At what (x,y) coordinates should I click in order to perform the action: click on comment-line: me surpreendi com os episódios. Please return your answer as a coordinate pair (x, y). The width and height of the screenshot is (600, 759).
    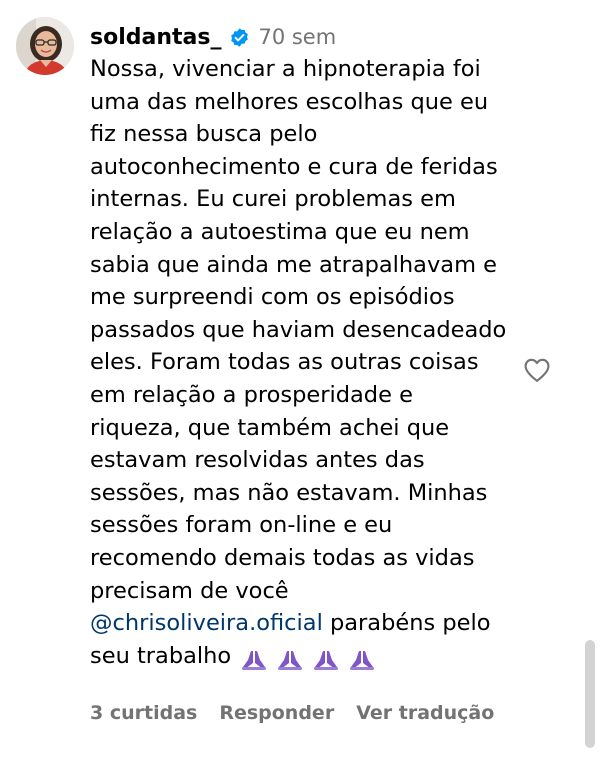
    Looking at the image, I should click on (272, 297).